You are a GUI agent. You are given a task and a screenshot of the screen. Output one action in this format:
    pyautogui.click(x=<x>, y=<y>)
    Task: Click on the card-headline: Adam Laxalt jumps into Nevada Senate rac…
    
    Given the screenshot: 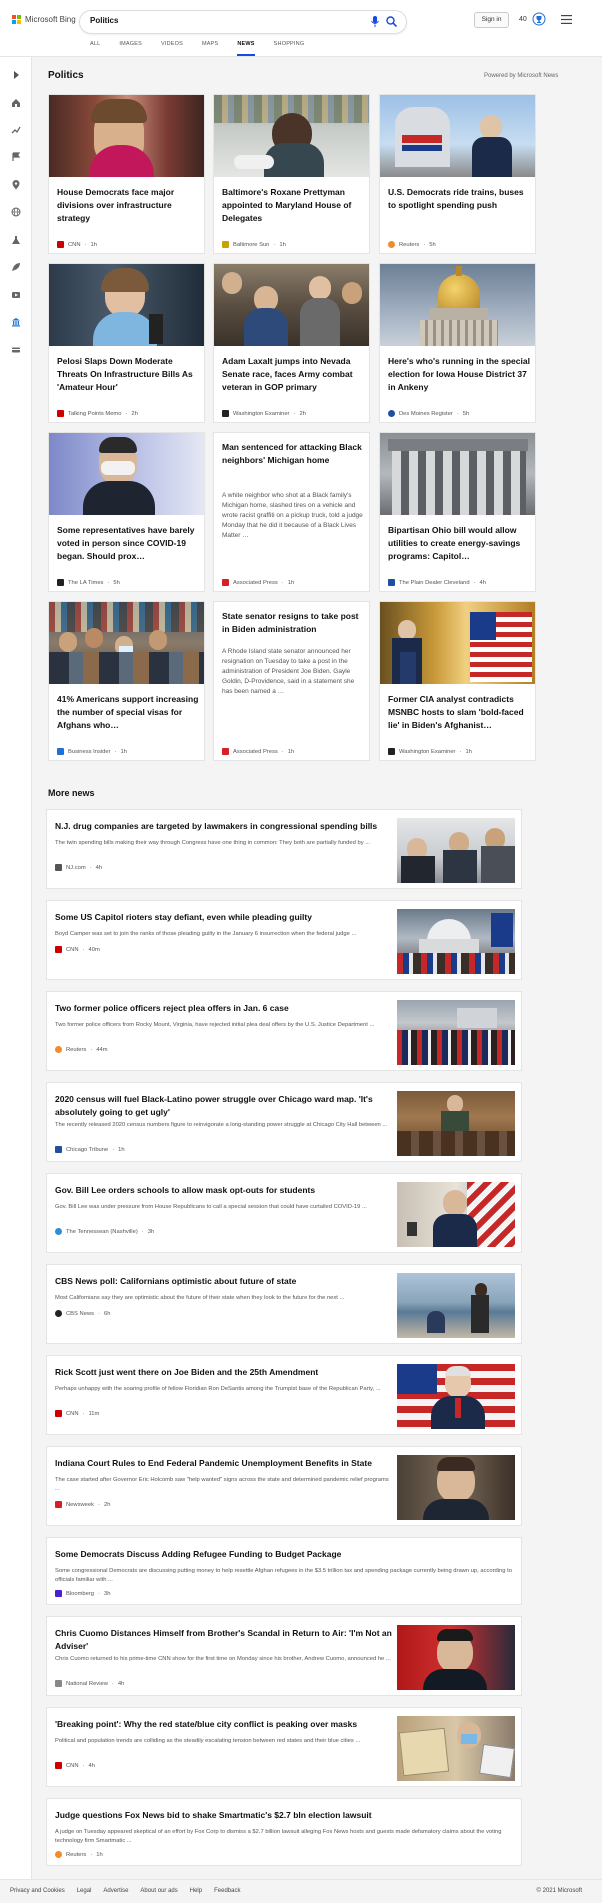 What is the action you would take?
    pyautogui.click(x=293, y=374)
    